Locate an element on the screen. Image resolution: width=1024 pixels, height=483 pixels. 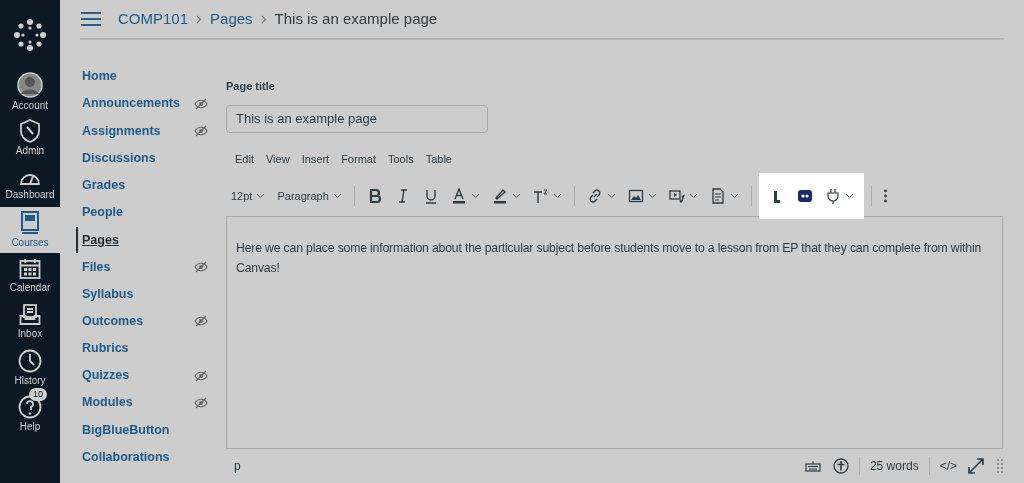
nav-item: History is located at coordinates (30, 368).